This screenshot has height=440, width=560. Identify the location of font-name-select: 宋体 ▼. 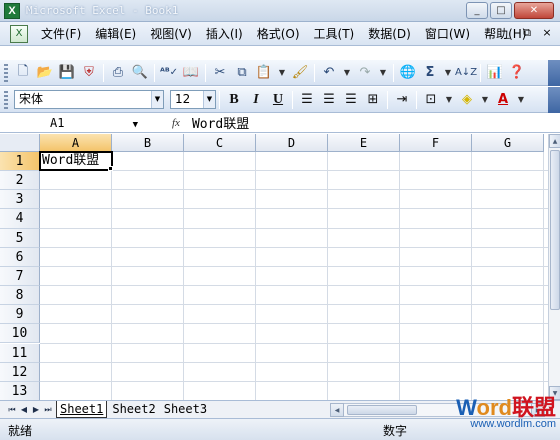
(89, 99).